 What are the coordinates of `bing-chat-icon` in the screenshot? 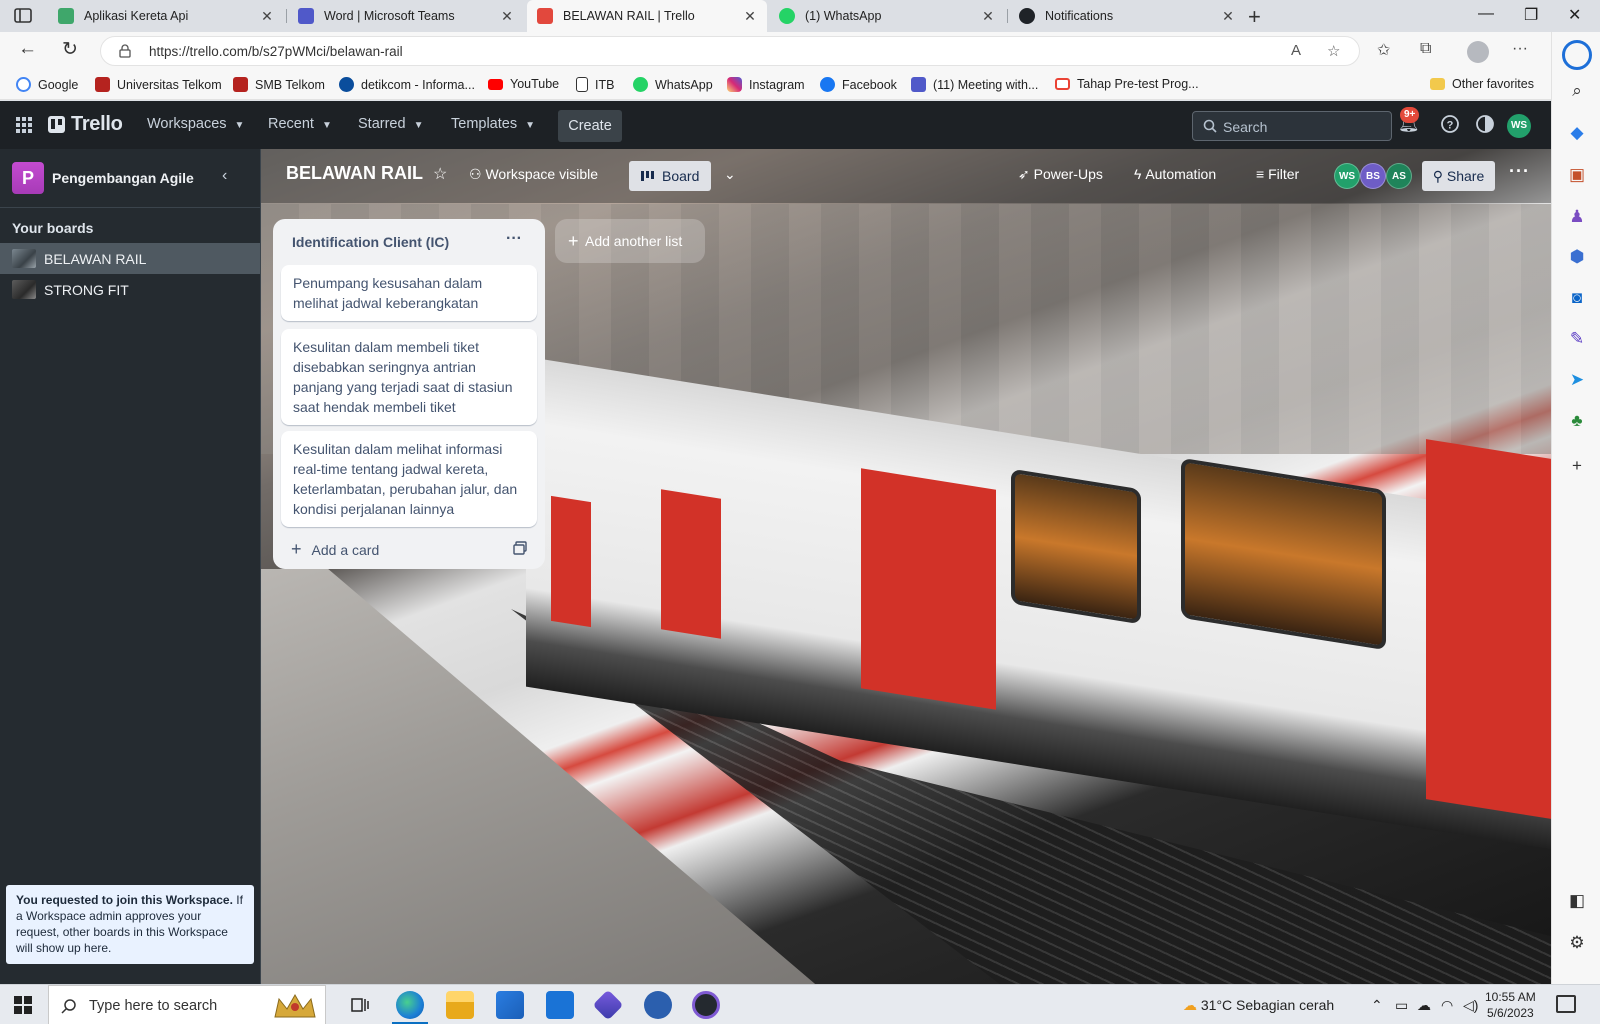 It's located at (1577, 55).